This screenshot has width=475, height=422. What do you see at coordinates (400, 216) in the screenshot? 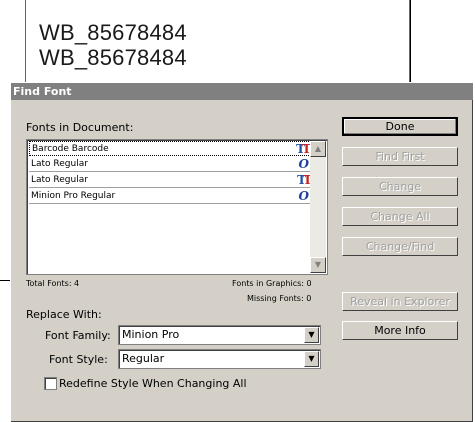
I see `change-all-button: Change All` at bounding box center [400, 216].